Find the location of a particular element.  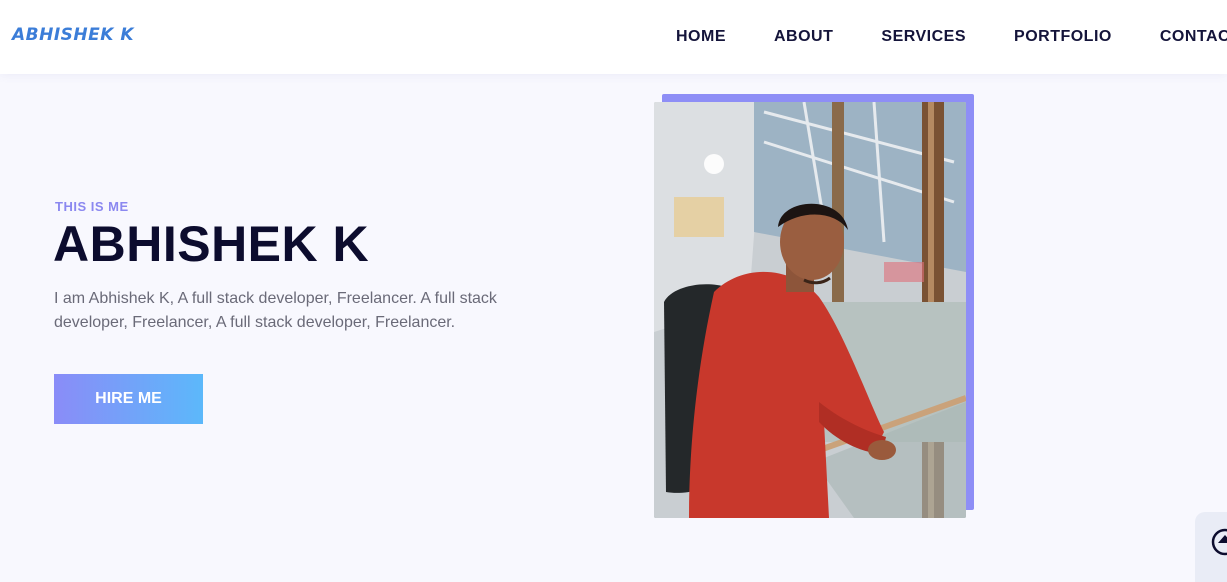

scroll-to-top-button is located at coordinates (1211, 547).